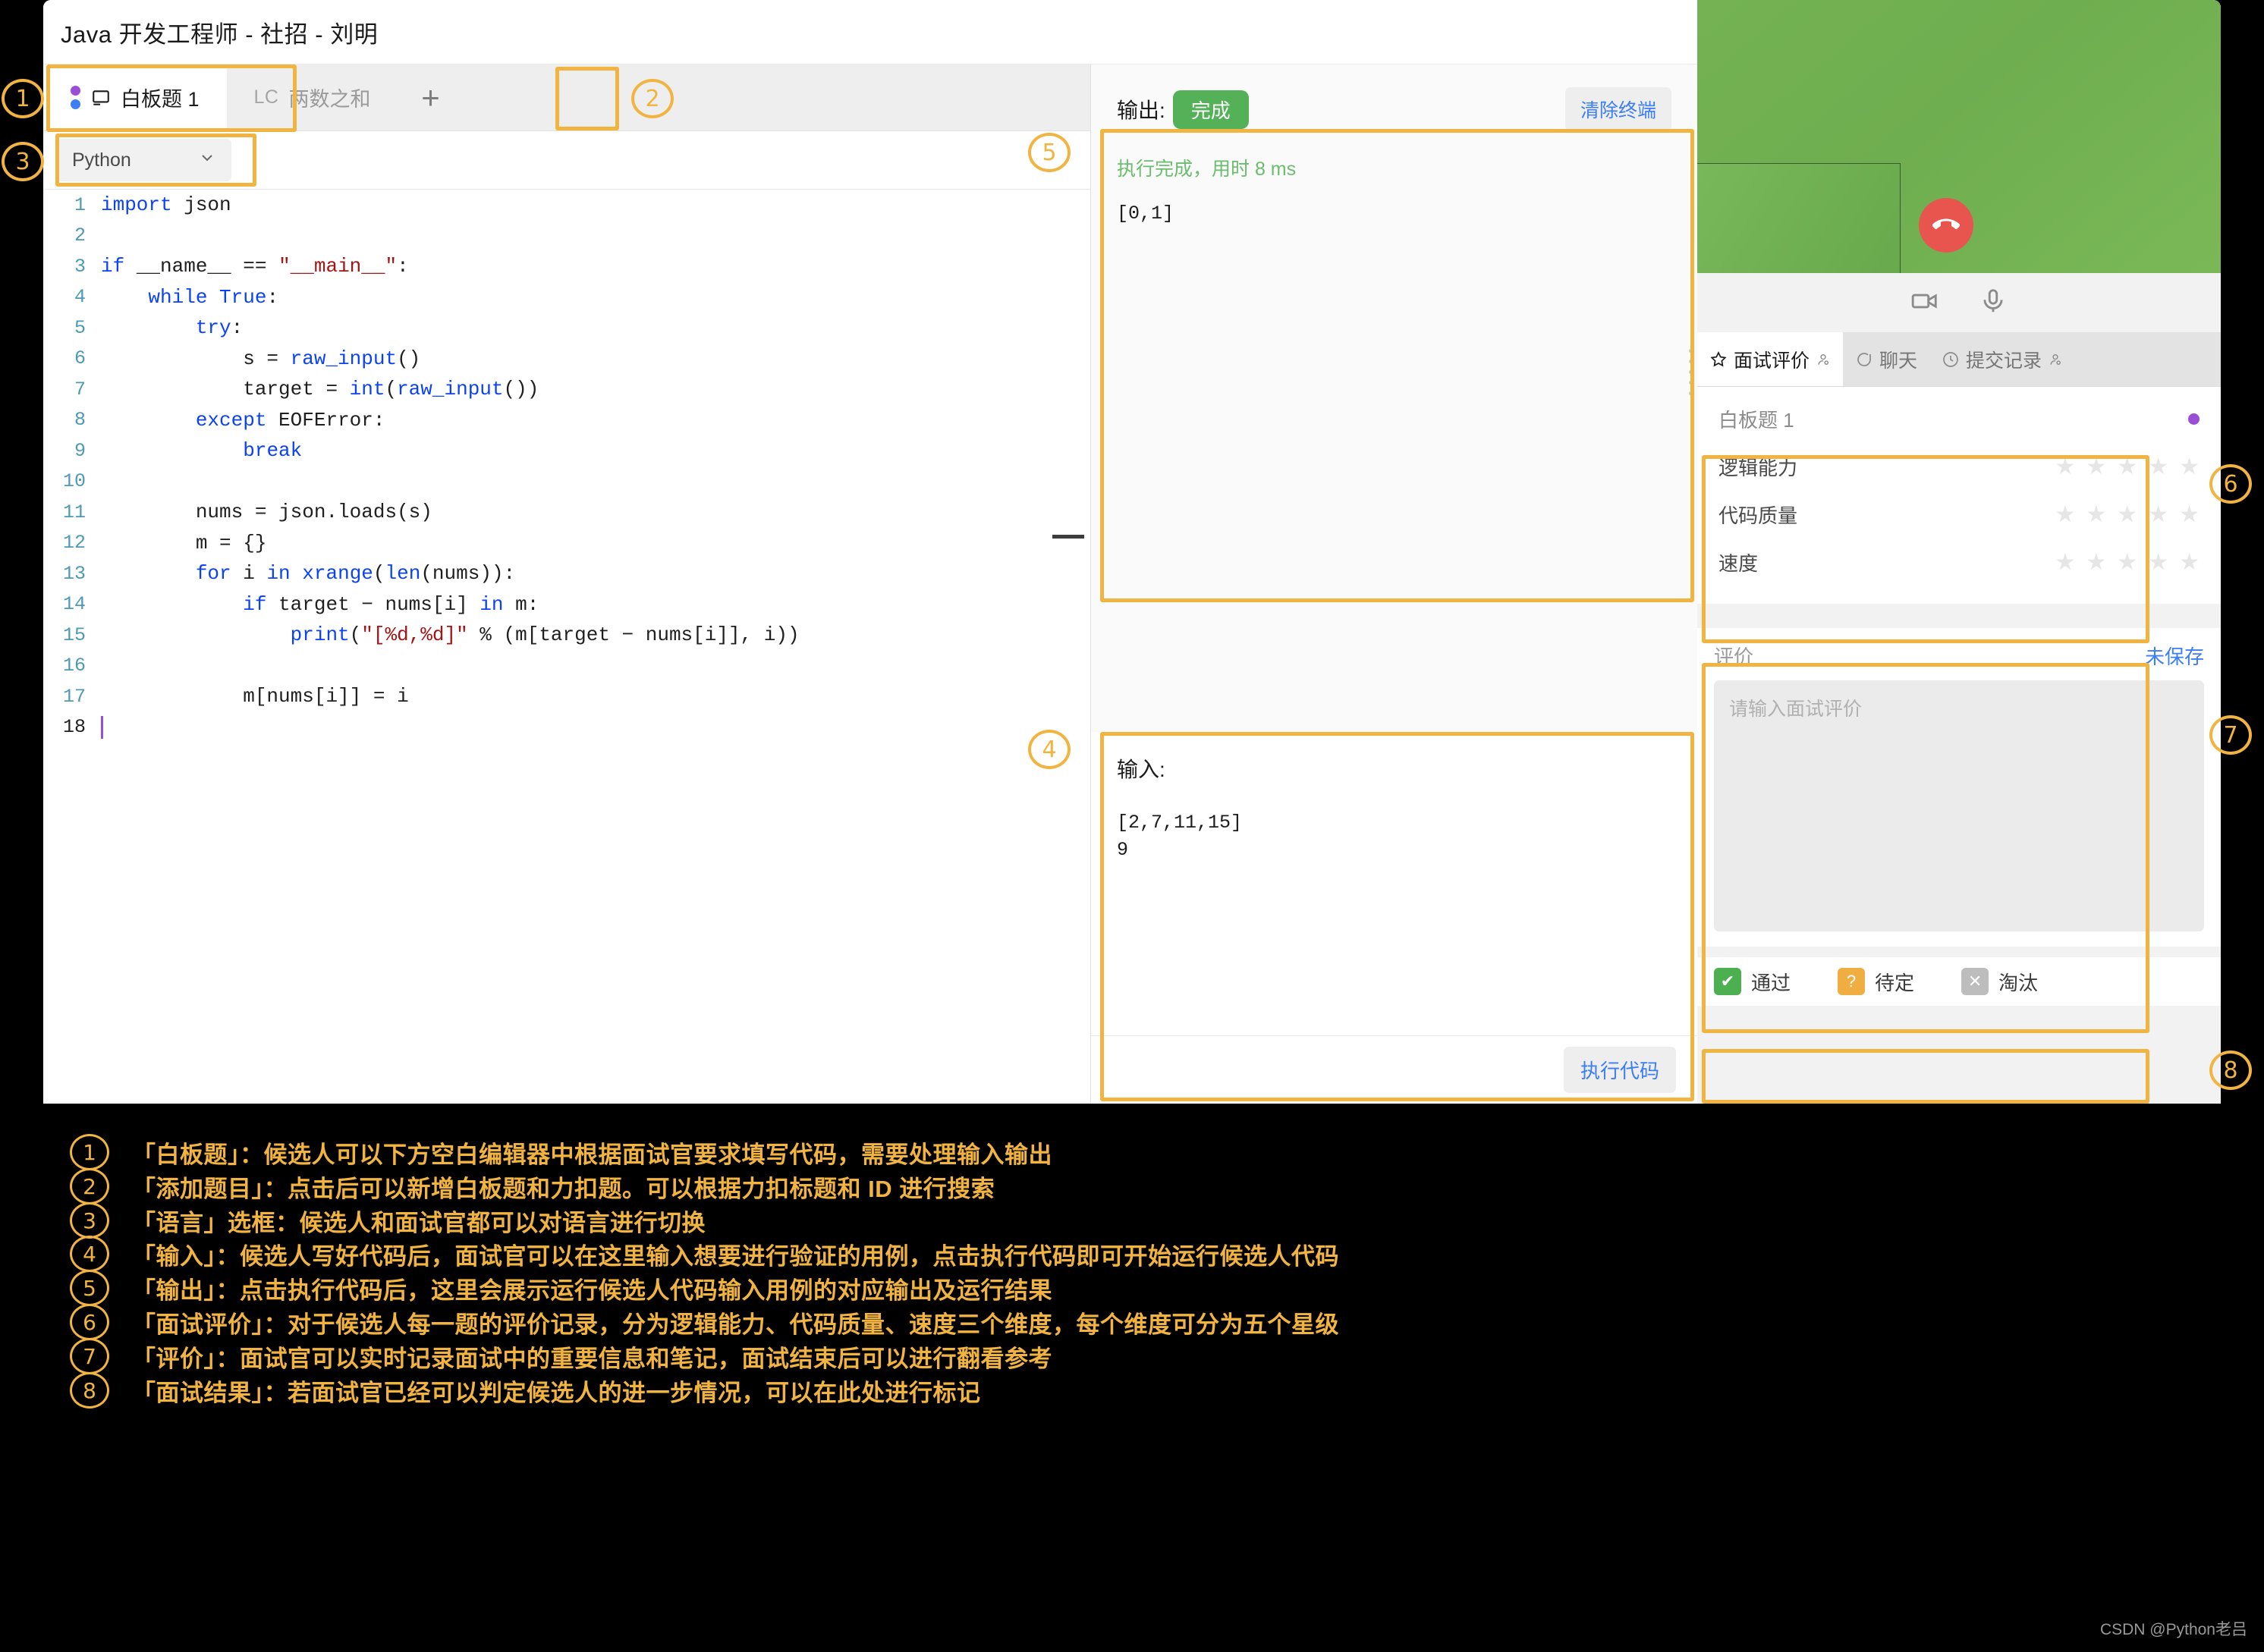 The width and height of the screenshot is (2264, 1652). I want to click on marker-8: 8, so click(2230, 1071).